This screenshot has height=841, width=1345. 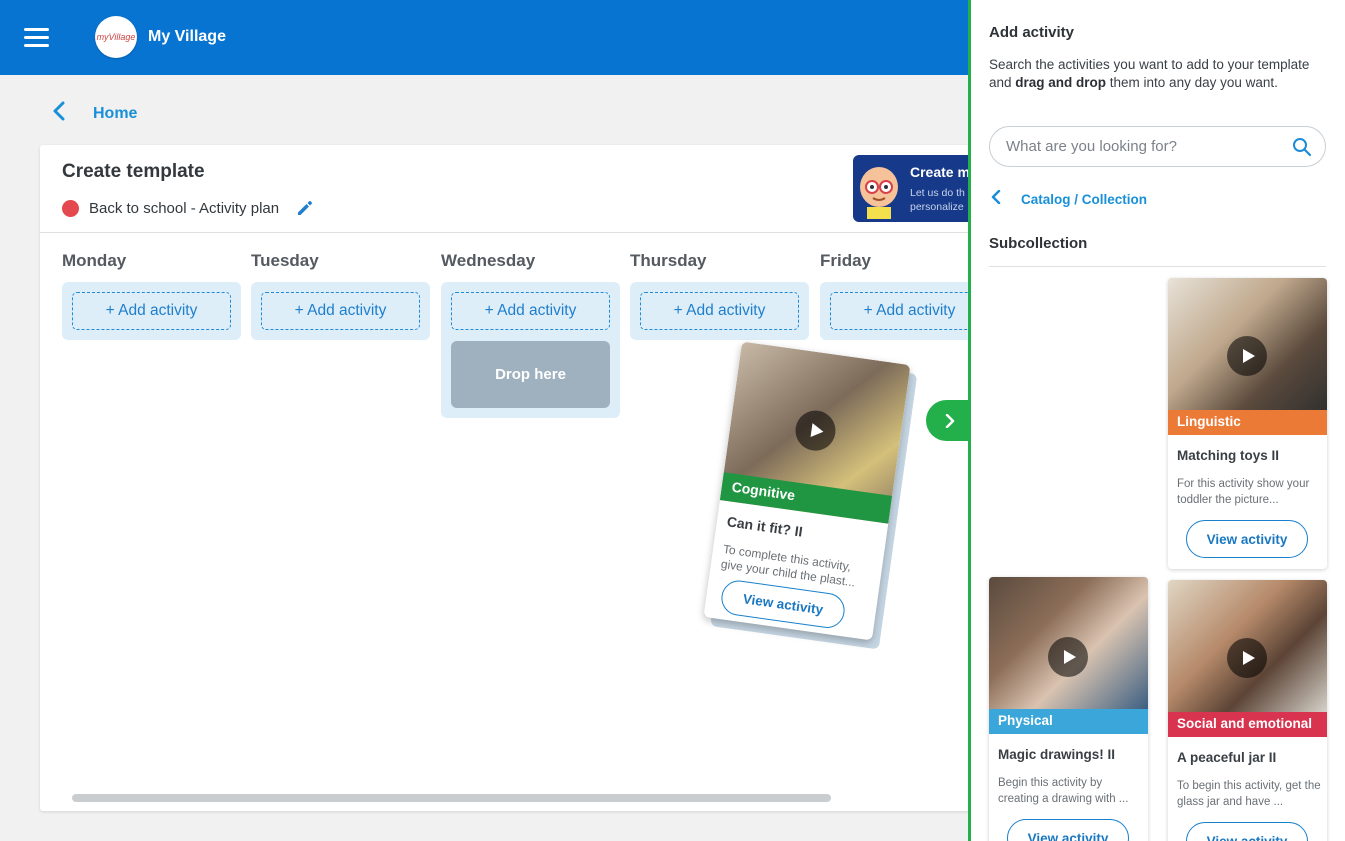 What do you see at coordinates (70, 208) in the screenshot?
I see `status-dot` at bounding box center [70, 208].